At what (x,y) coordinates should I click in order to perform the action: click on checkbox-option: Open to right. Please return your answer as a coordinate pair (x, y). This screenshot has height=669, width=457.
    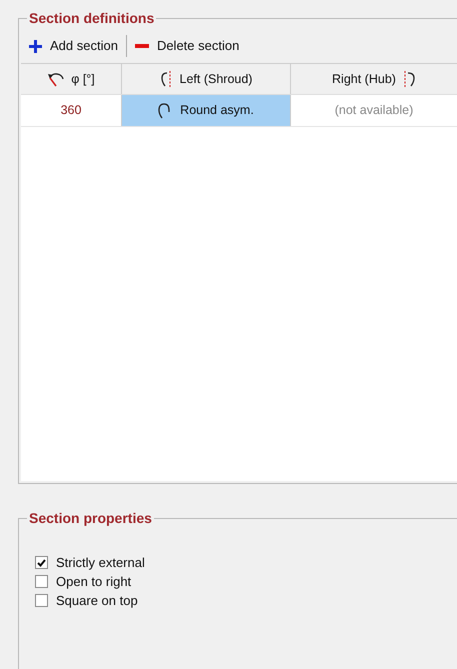
    Looking at the image, I should click on (246, 581).